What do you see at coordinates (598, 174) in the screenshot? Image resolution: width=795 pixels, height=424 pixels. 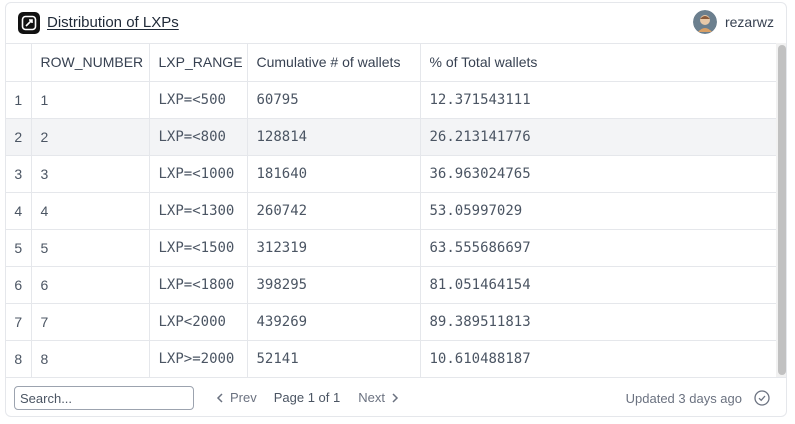 I see `percent-total-cell: 36.963024765` at bounding box center [598, 174].